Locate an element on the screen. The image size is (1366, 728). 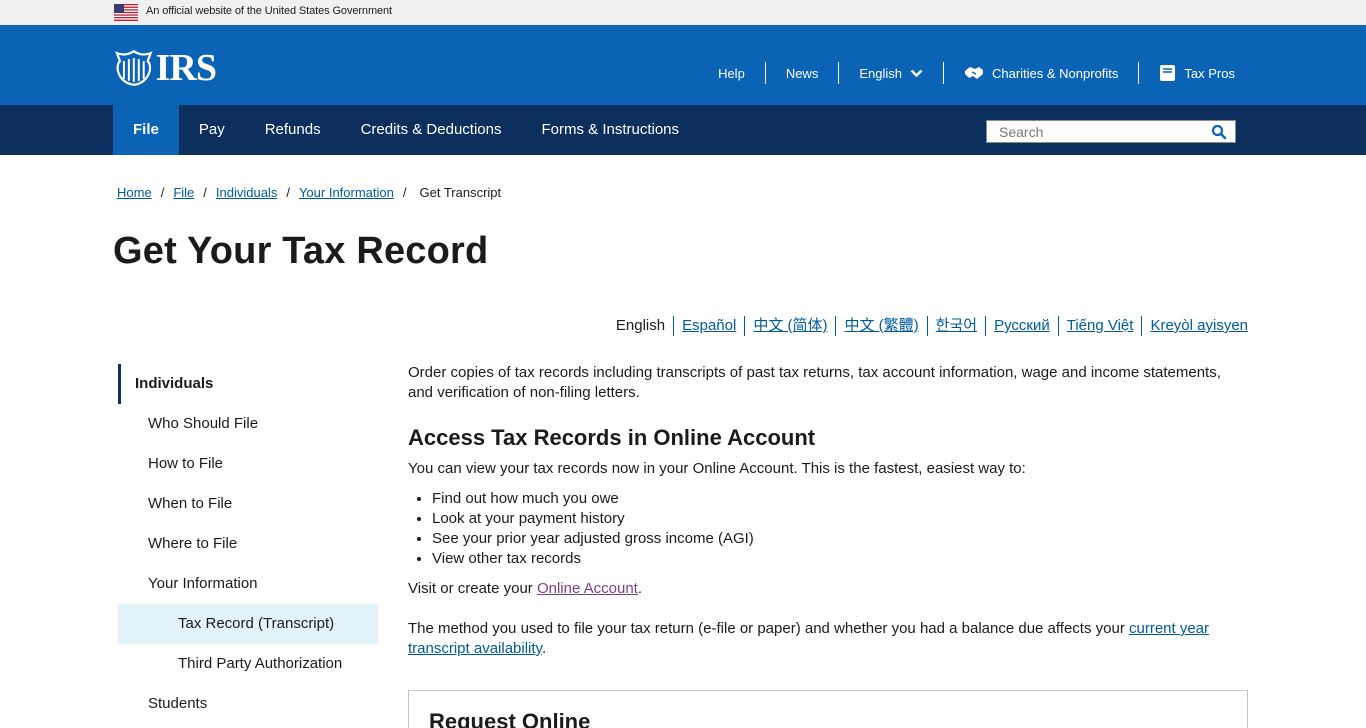
charities-link: Charities & Nonprofits is located at coordinates (1040, 73).